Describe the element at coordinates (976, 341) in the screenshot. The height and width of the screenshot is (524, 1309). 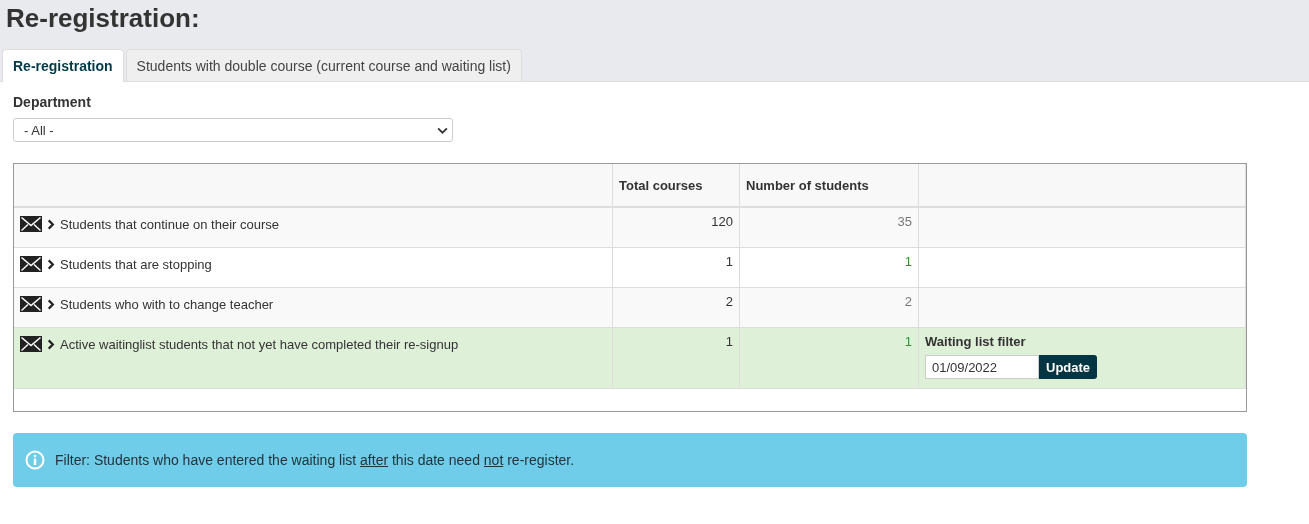
I see `filter-label: Waiting list filter` at that location.